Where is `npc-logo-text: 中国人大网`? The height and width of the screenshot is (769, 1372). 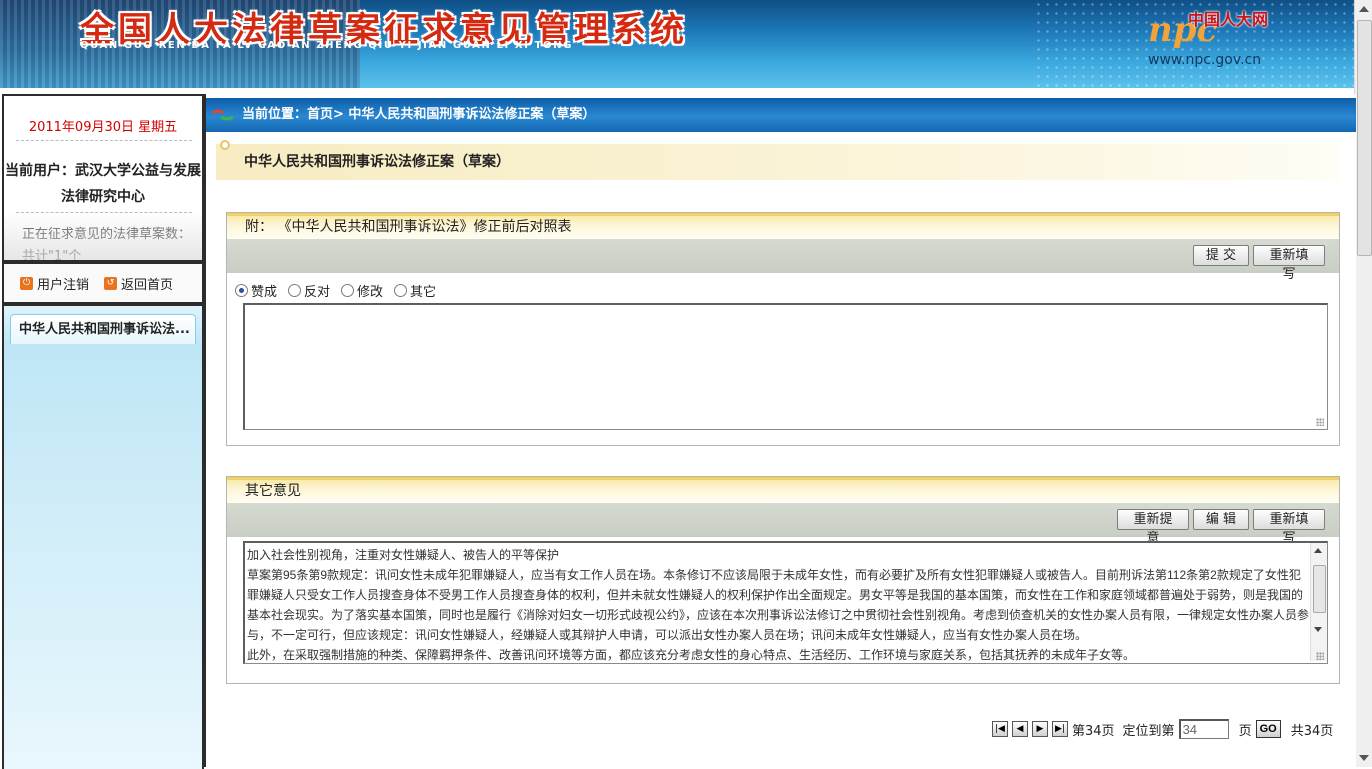
npc-logo-text: 中国人大网 is located at coordinates (1228, 19).